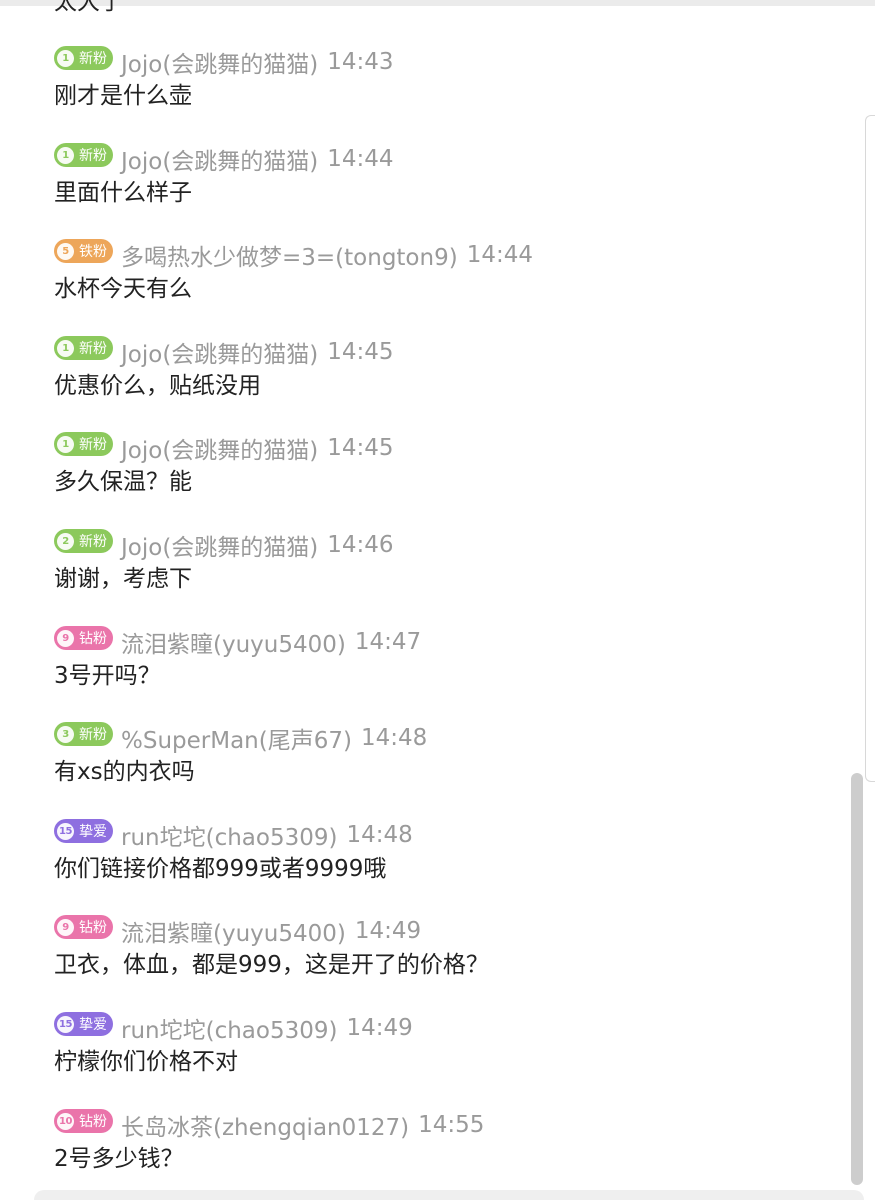  I want to click on chat-message: 9 钻粉 流泪紫瞳(yuyu5400) 14:47 3号开吗？, so click(444, 659).